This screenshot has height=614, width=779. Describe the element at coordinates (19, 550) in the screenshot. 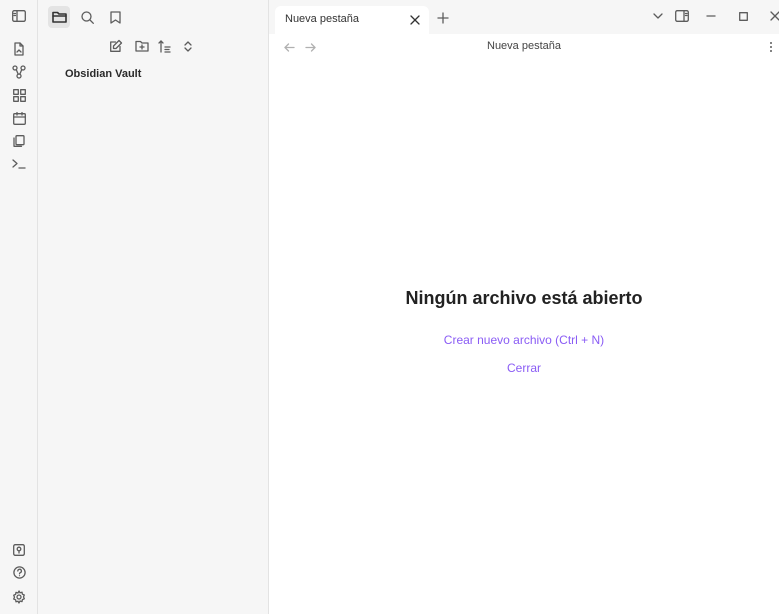

I see `vault-switcher-icon` at that location.